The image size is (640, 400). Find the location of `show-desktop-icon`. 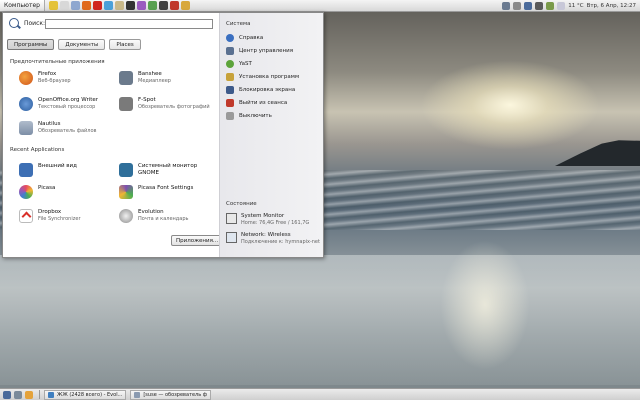

show-desktop-icon is located at coordinates (7, 394).